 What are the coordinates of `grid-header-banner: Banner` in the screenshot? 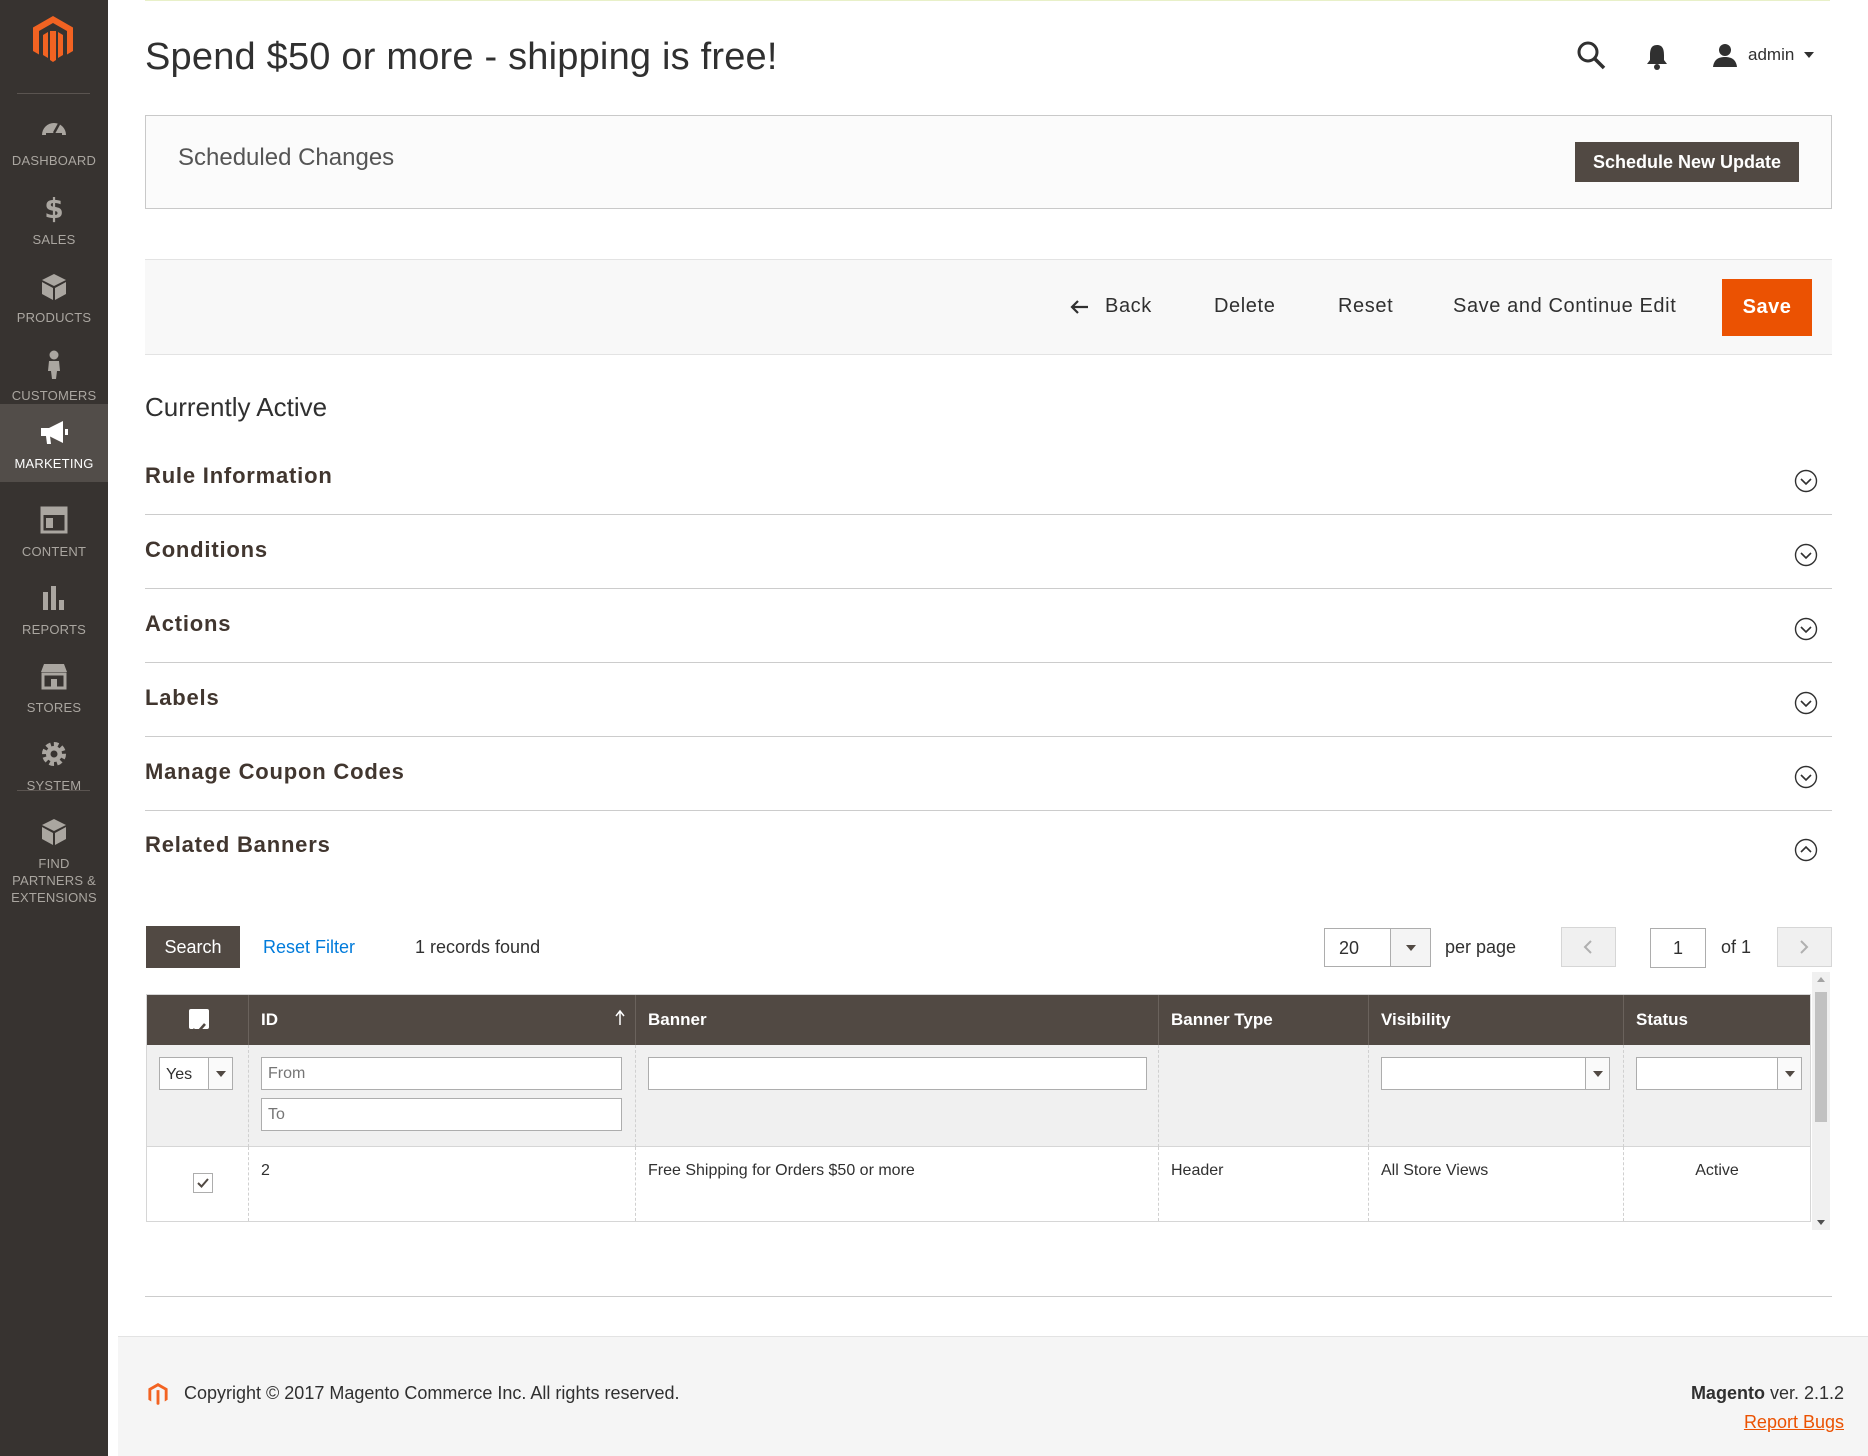 It's located at (897, 1020).